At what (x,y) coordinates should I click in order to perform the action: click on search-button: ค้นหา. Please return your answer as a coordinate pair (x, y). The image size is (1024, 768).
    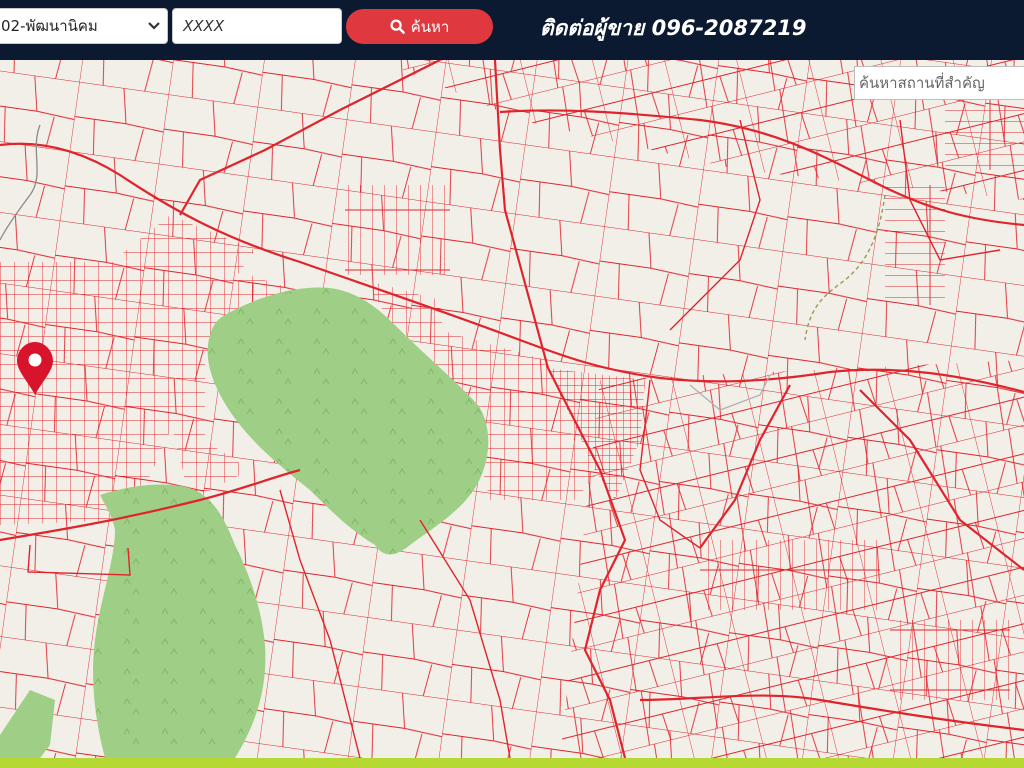
    Looking at the image, I should click on (419, 26).